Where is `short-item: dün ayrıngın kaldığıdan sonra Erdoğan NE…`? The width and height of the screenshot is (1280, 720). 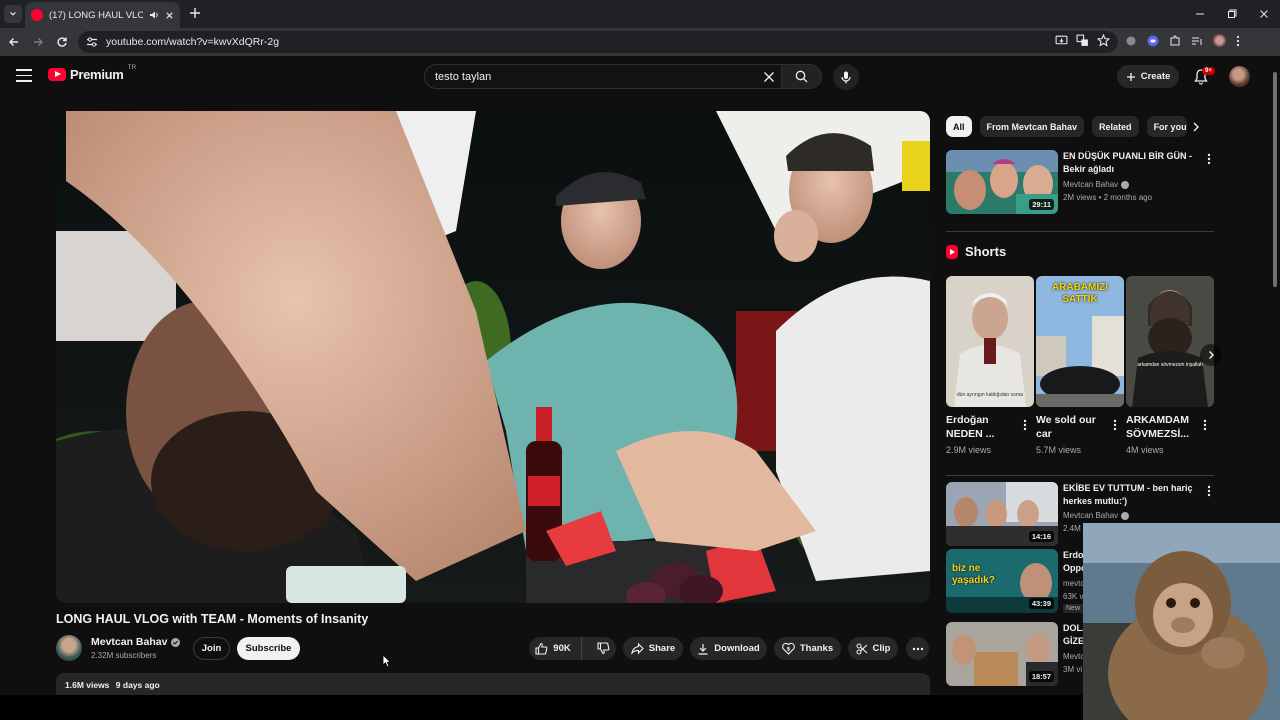 short-item: dün ayrıngın kaldığıdan sonra Erdoğan NE… is located at coordinates (990, 365).